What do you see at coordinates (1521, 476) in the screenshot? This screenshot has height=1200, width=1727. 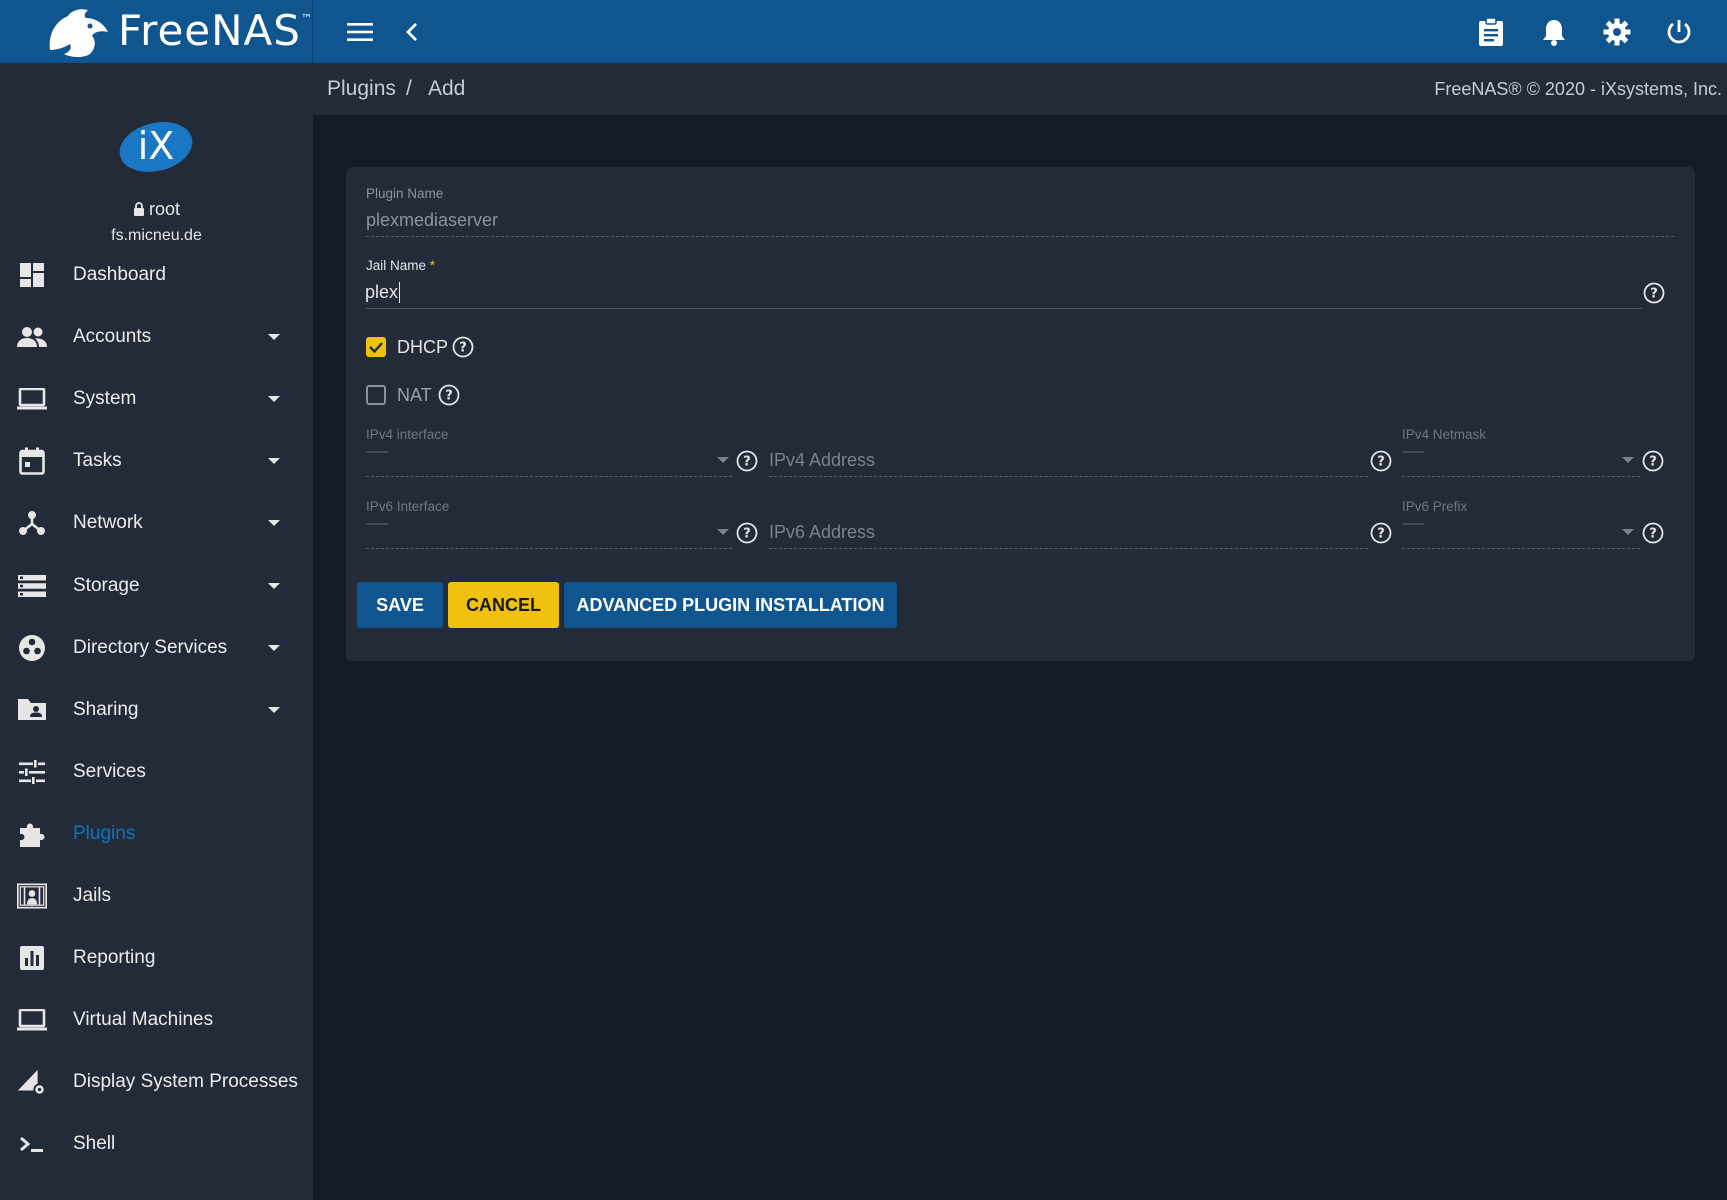 I see `ipv4-netmask-underline` at bounding box center [1521, 476].